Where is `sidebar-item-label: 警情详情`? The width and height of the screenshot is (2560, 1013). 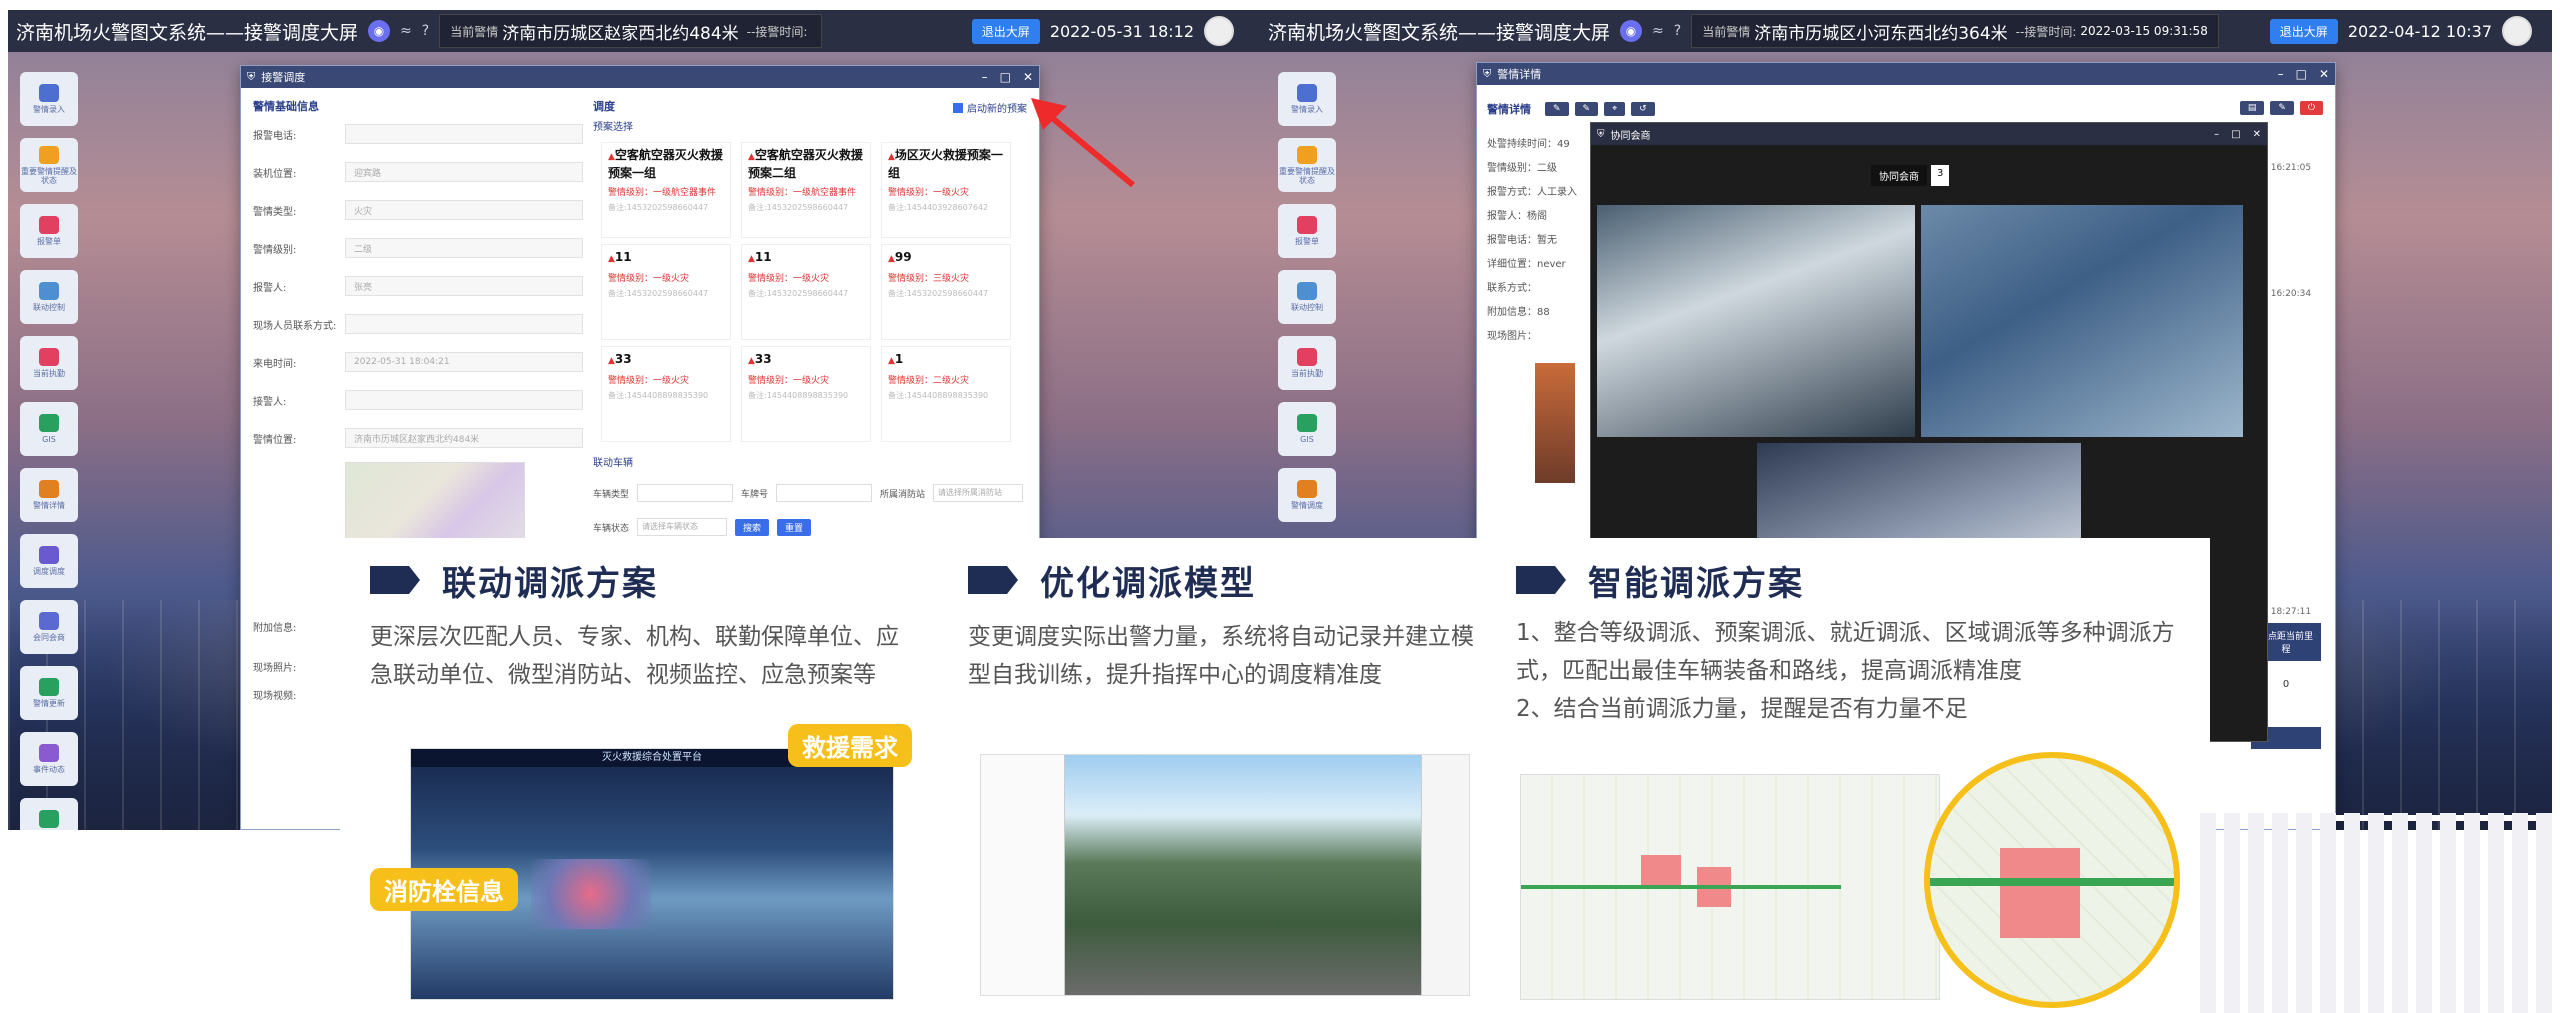 sidebar-item-label: 警情详情 is located at coordinates (49, 505).